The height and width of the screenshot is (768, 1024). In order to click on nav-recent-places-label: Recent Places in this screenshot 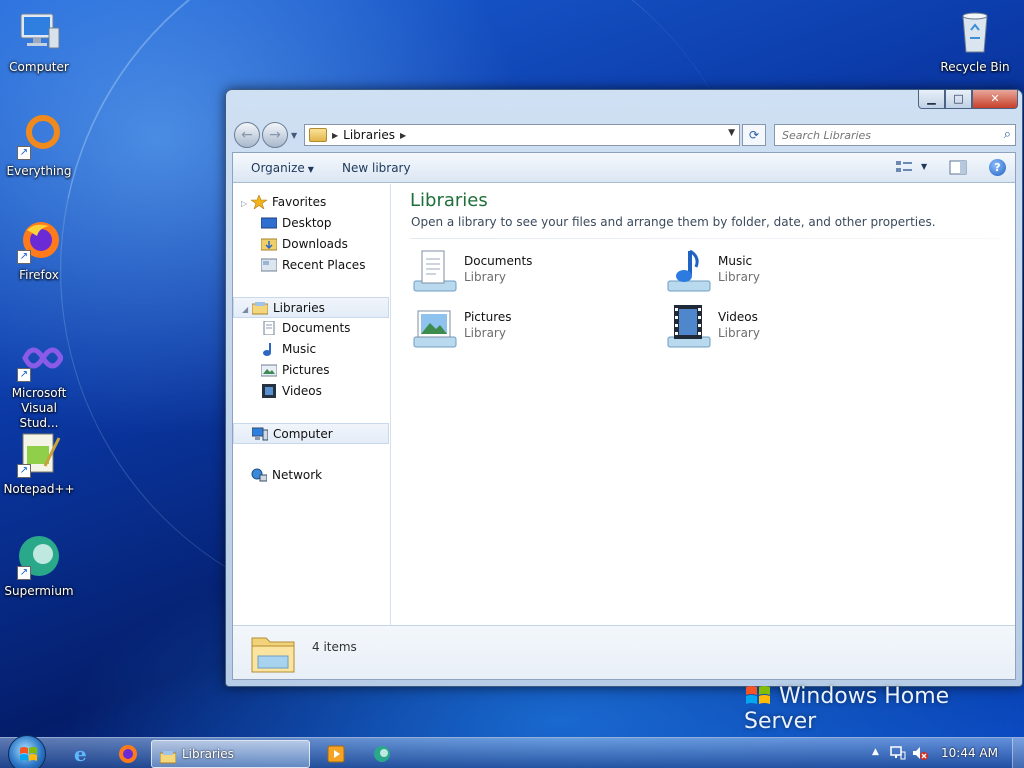, I will do `click(324, 265)`.